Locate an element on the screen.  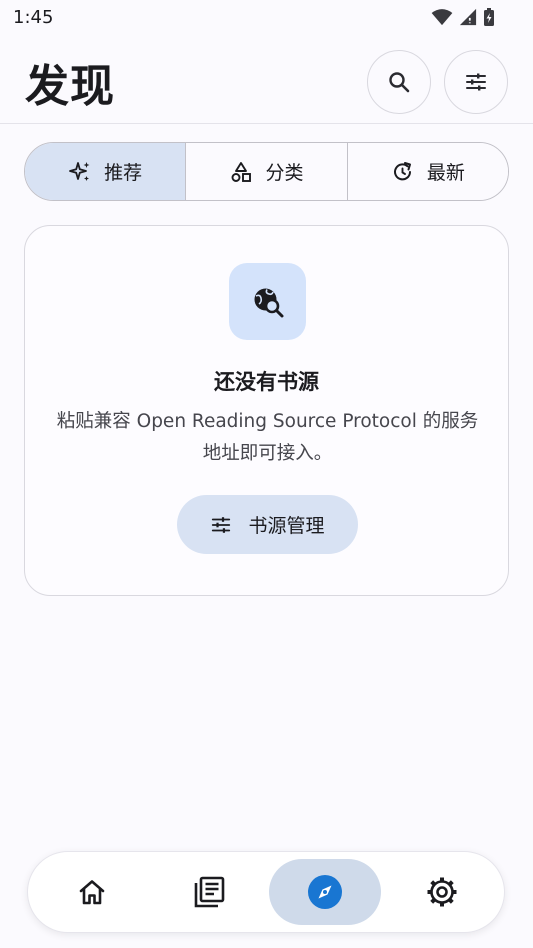
nav-discover is located at coordinates (325, 892).